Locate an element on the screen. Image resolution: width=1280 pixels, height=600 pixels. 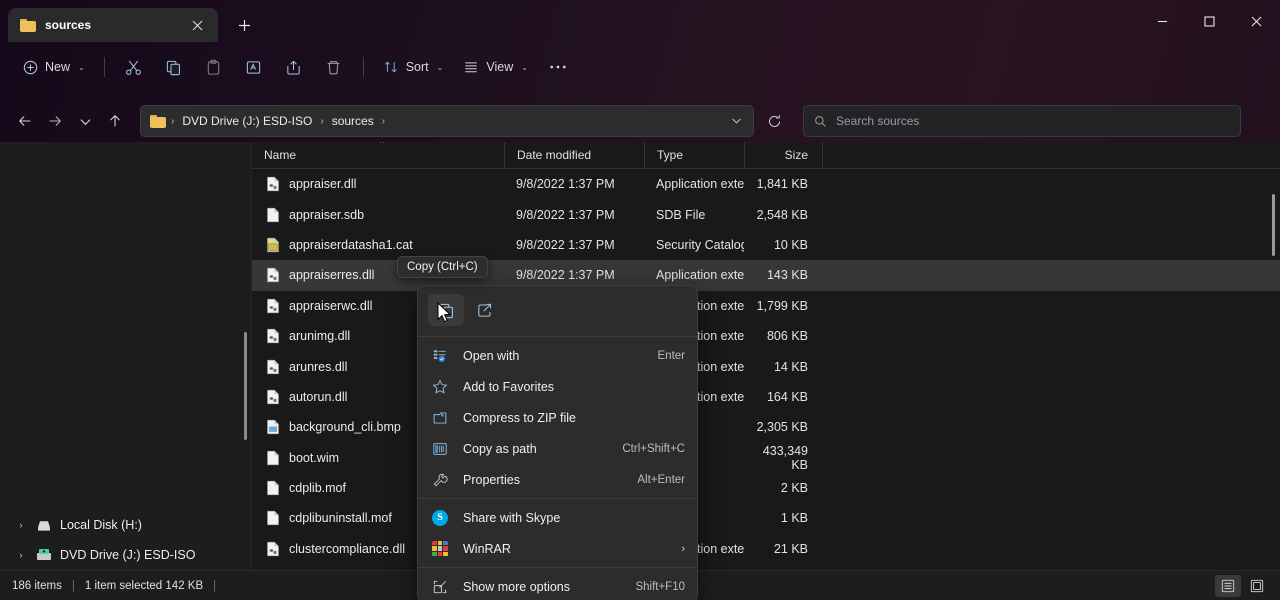
close-window-button is located at coordinates (1256, 21).